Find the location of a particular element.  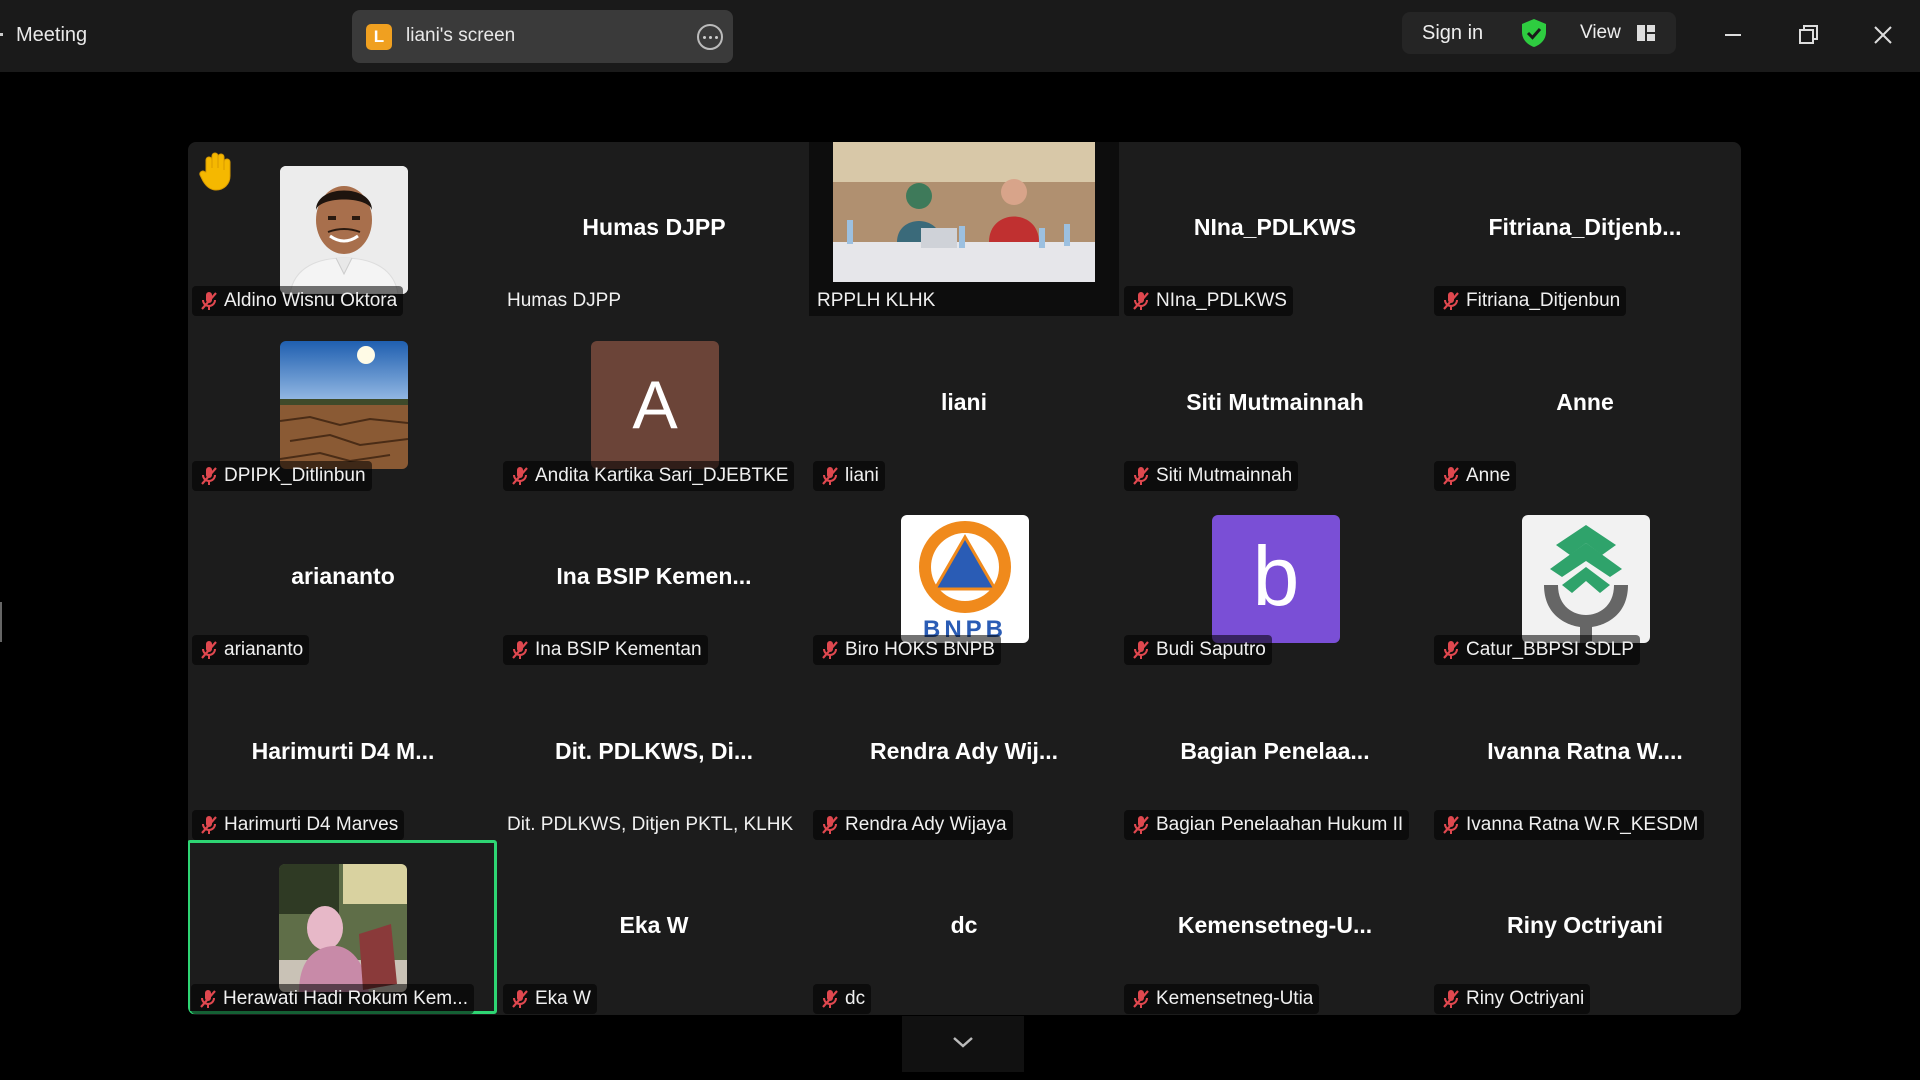

participant-tile: Aldino Wisnu Oktora is located at coordinates (343, 229).